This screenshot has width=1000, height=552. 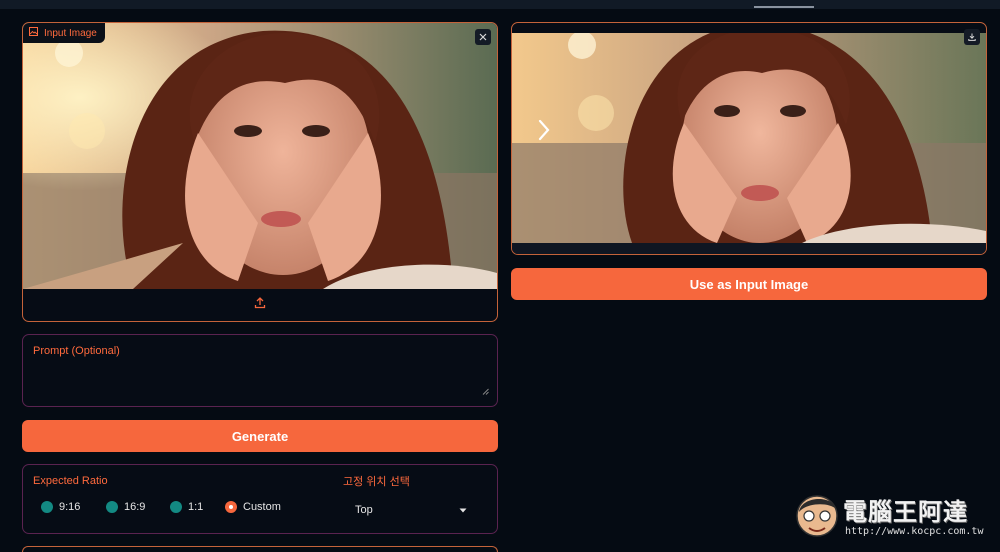 What do you see at coordinates (485, 391) in the screenshot?
I see `resize-grip-icon` at bounding box center [485, 391].